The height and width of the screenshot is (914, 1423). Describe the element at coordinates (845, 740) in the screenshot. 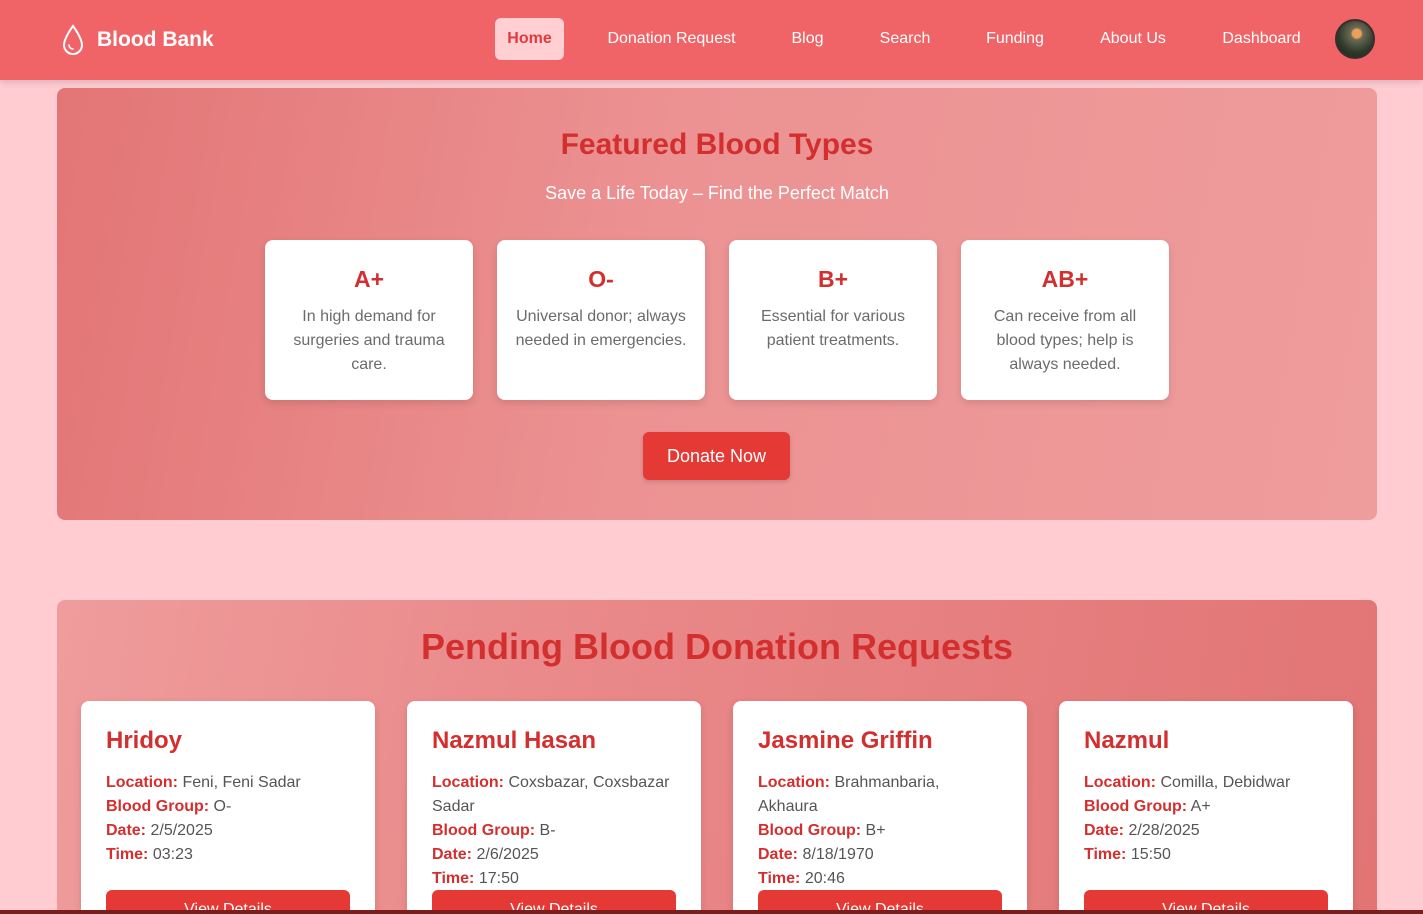

I see `requester-name: Jasmine Griffin` at that location.